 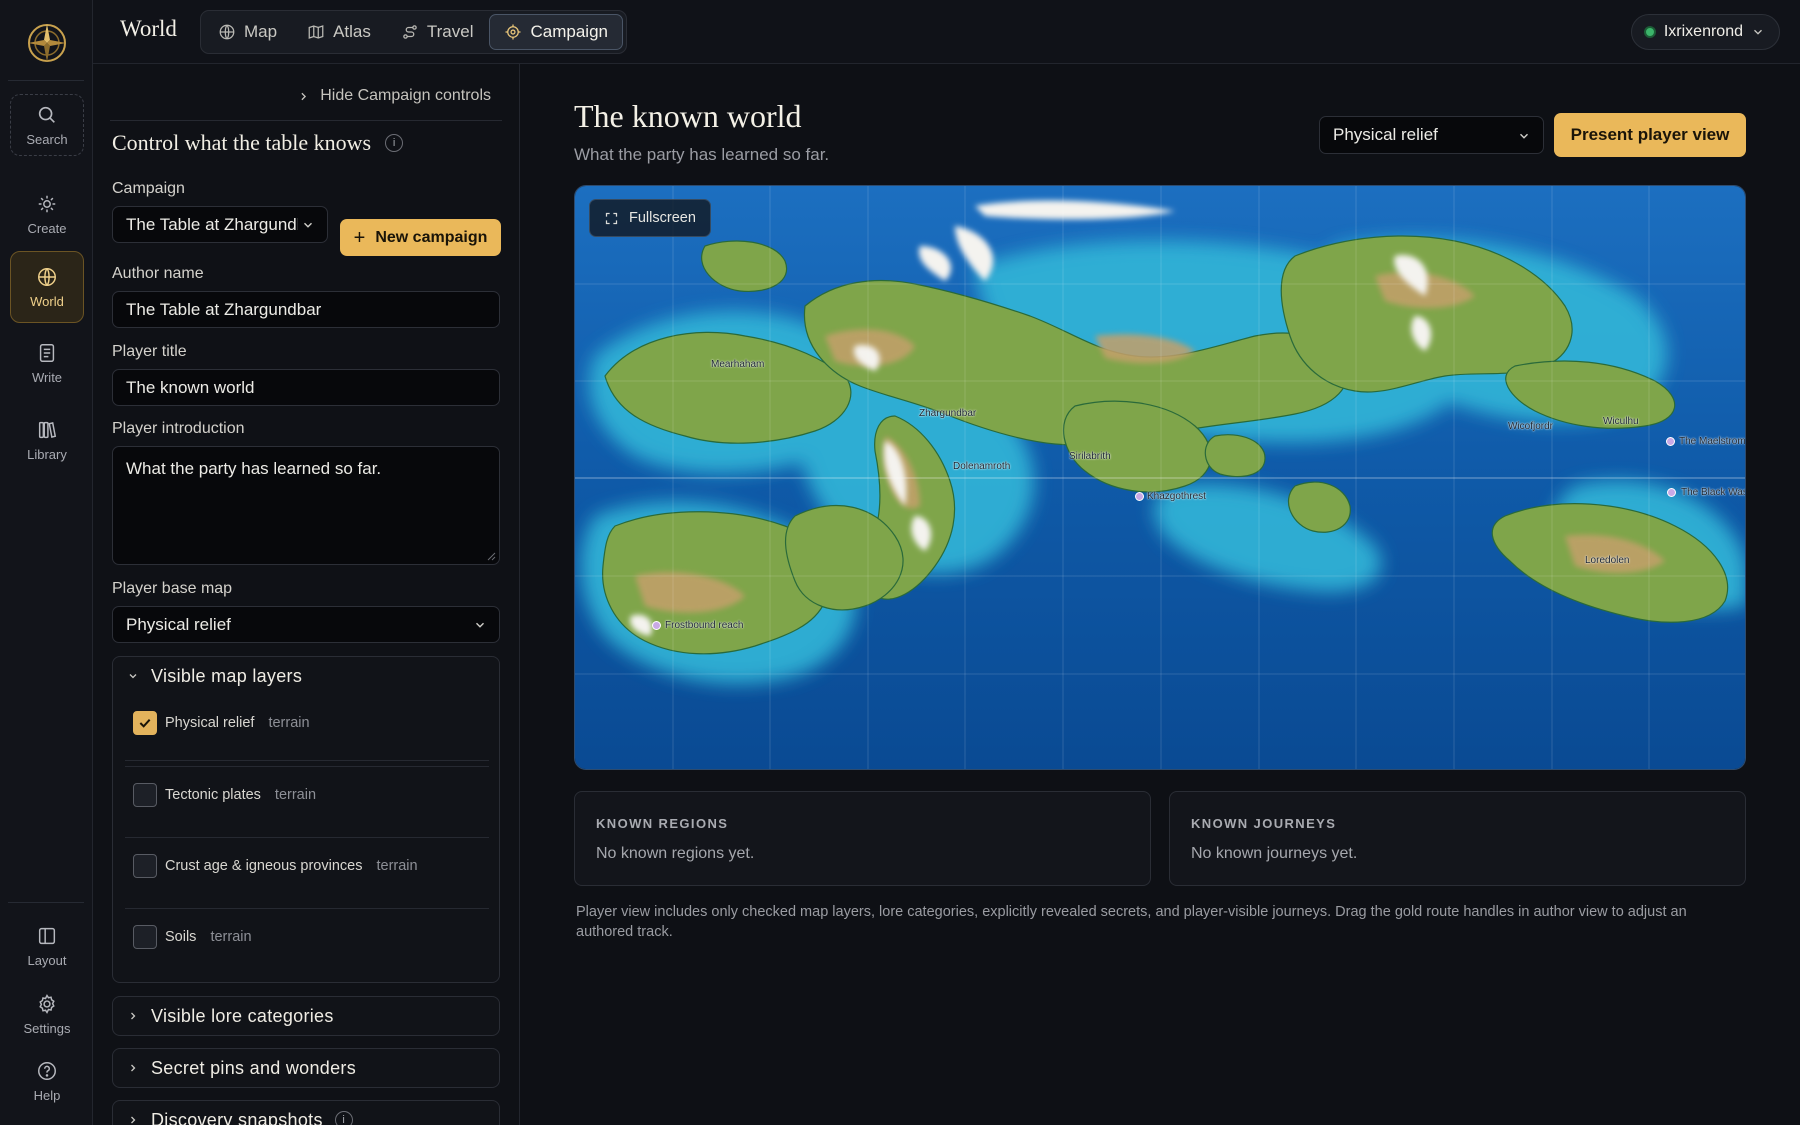 I want to click on target-icon, so click(x=513, y=32).